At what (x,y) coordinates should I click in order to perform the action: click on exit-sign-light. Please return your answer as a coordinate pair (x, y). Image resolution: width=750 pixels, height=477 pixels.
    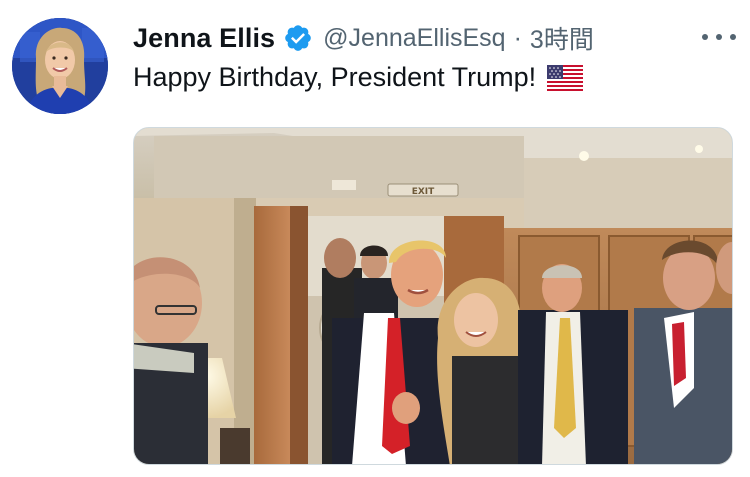
    Looking at the image, I should click on (344, 185).